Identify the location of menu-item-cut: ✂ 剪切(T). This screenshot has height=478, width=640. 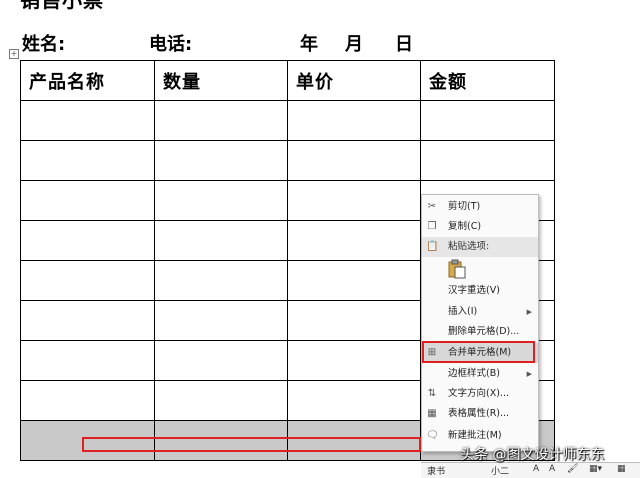
(480, 207).